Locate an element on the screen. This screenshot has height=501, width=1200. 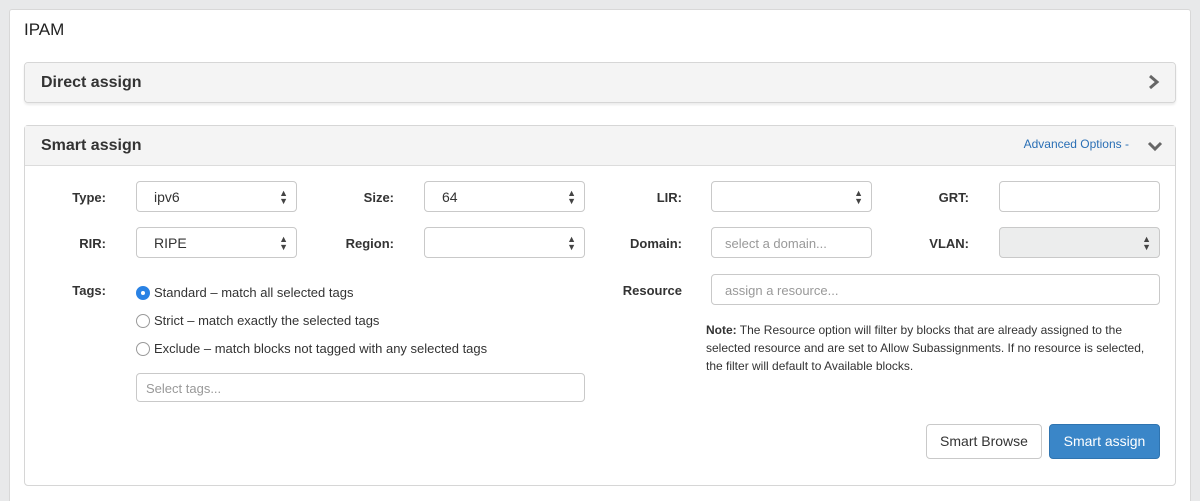
tag-mode-strict: Strict – match exactly the selected tags is located at coordinates (257, 320).